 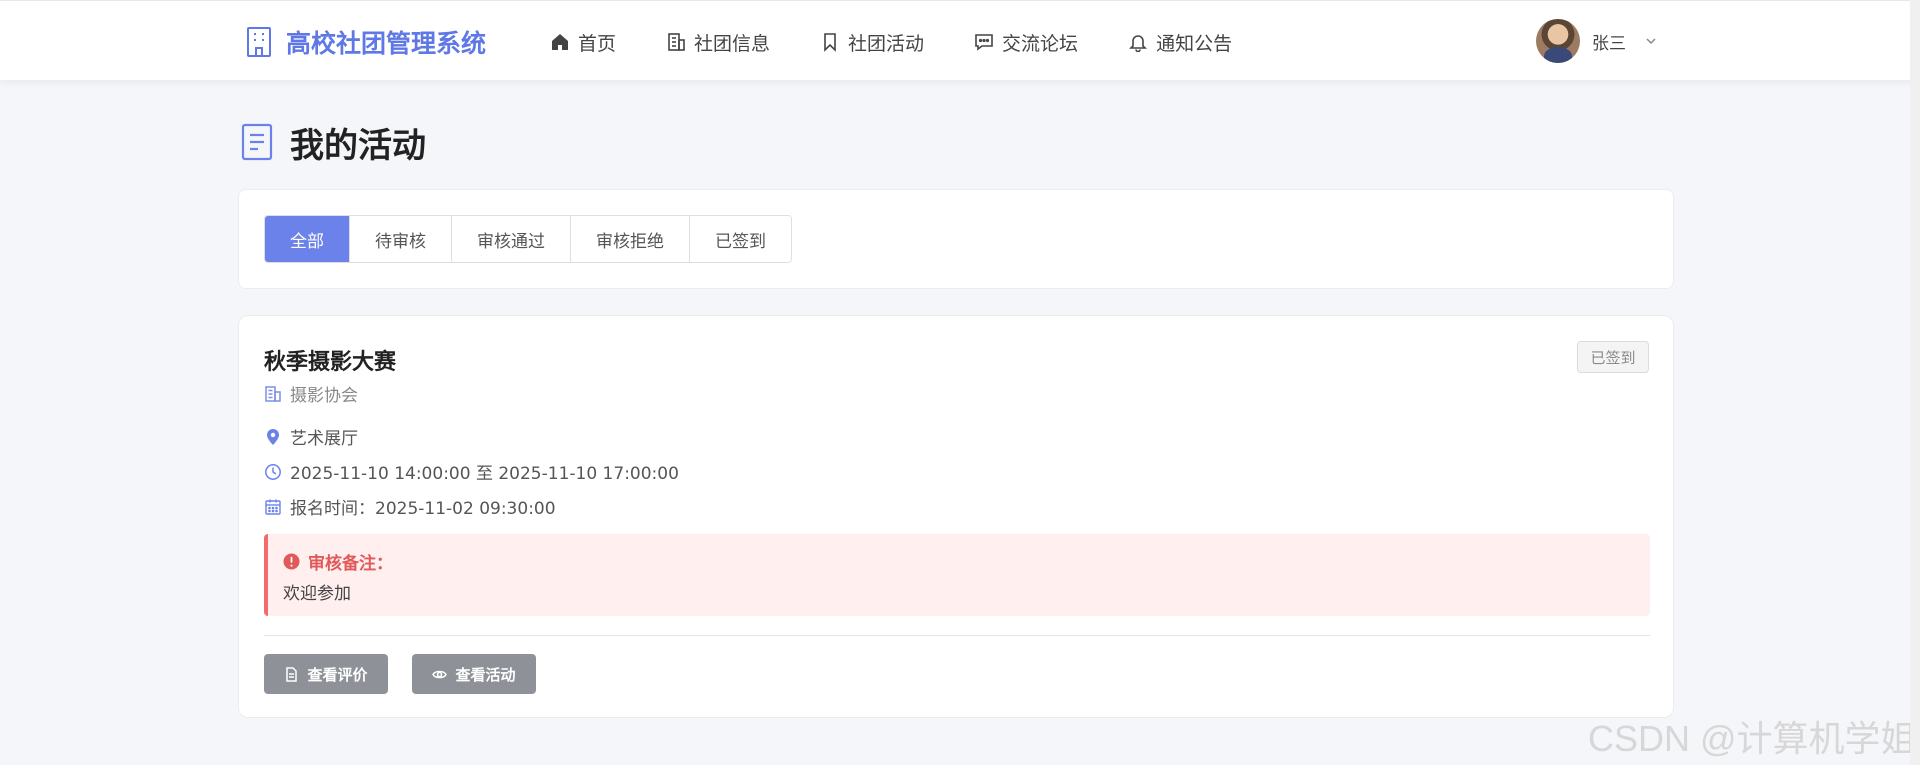 I want to click on review-note: 审核备注： 欢迎参加, so click(x=957, y=575).